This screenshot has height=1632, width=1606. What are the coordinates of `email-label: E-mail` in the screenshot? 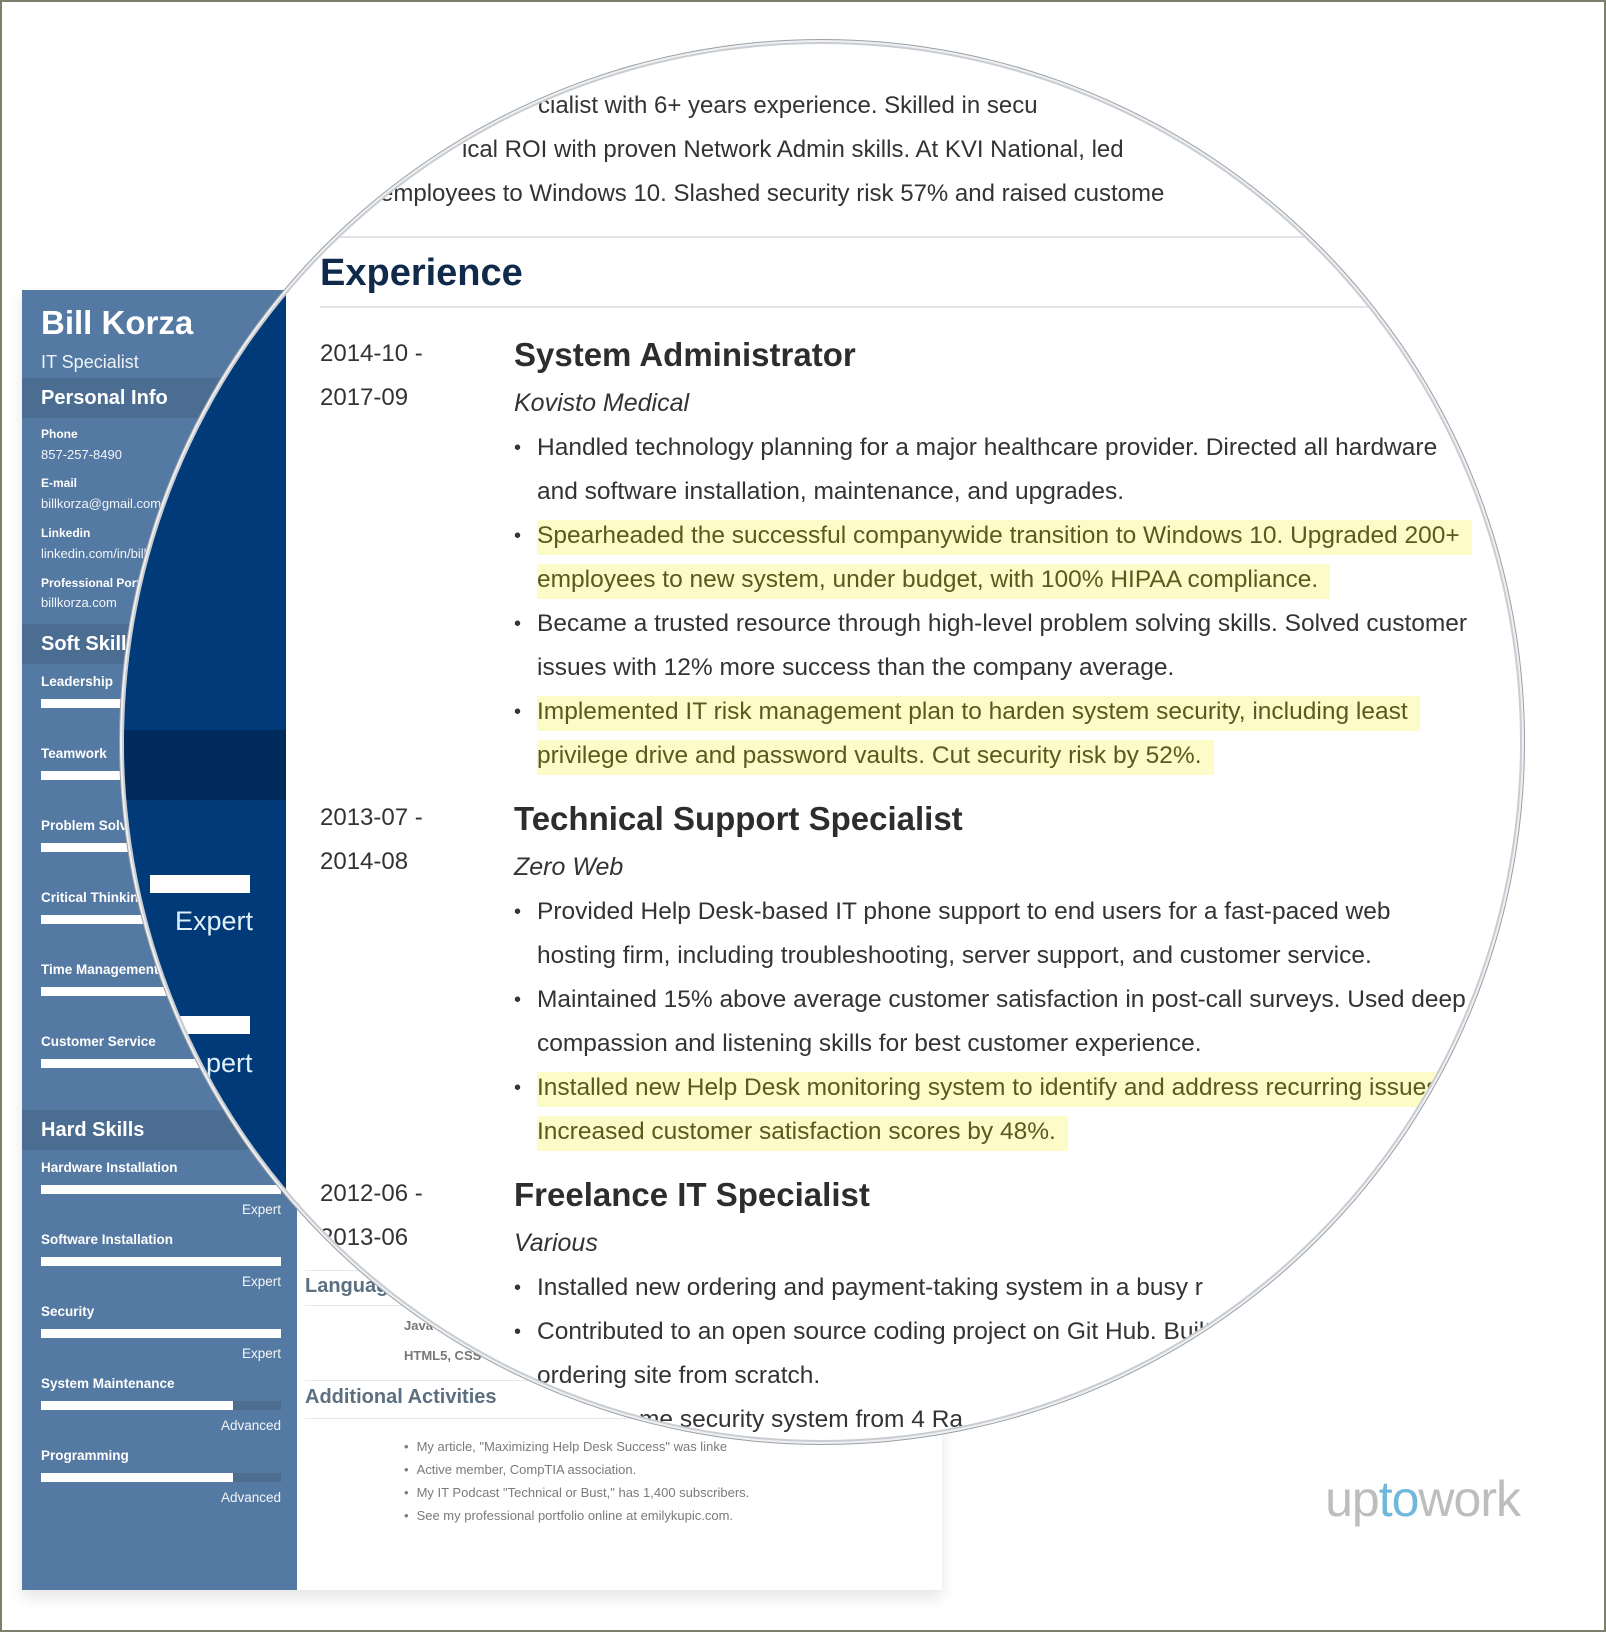 It's located at (59, 483).